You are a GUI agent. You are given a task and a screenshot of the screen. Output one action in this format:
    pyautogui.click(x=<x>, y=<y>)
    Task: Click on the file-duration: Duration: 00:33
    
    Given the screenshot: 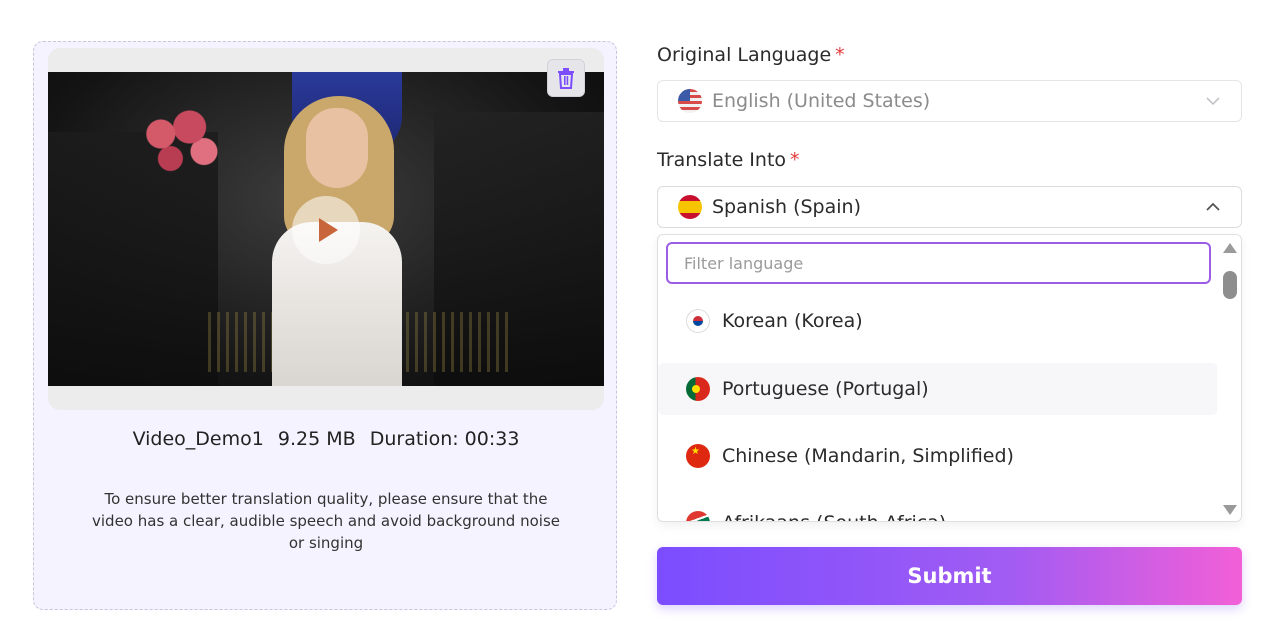 What is the action you would take?
    pyautogui.click(x=444, y=439)
    